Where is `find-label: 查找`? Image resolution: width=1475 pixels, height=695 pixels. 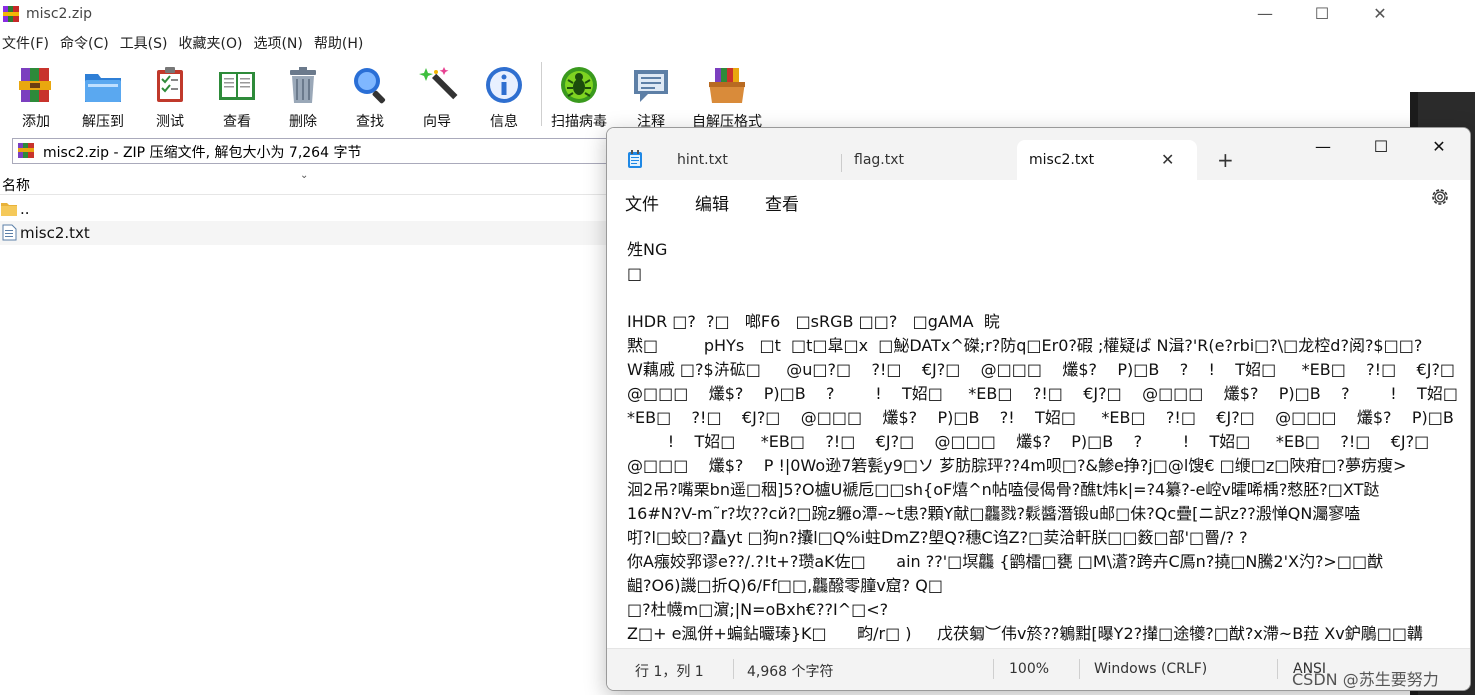
find-label: 查找 is located at coordinates (370, 122).